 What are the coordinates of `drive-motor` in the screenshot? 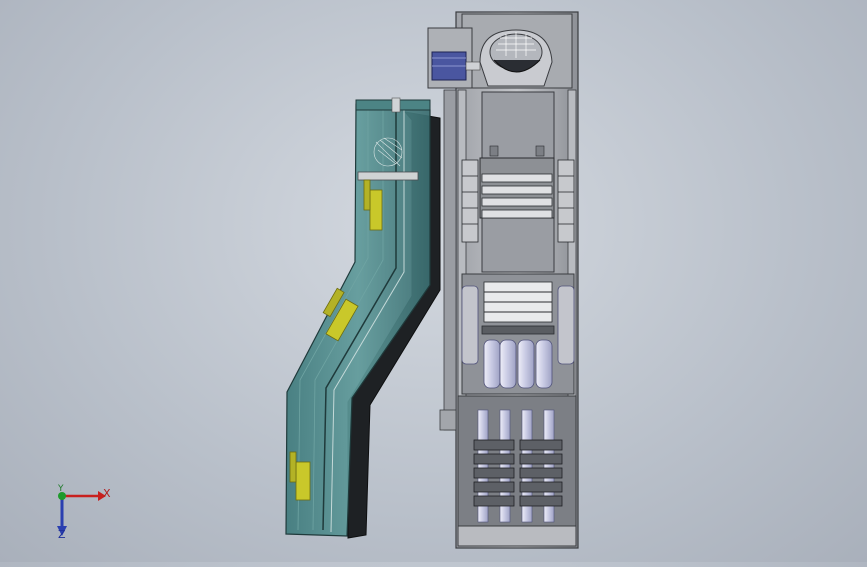 It's located at (454, 58).